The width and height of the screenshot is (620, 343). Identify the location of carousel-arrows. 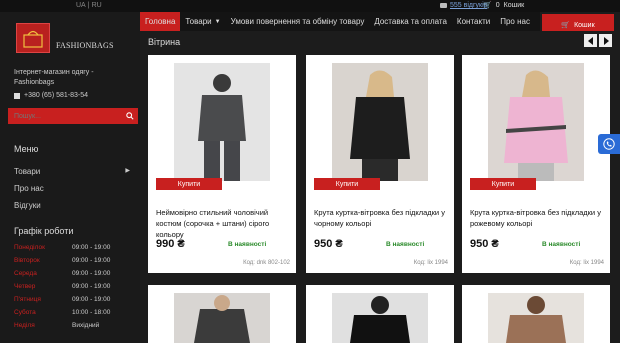
(598, 40).